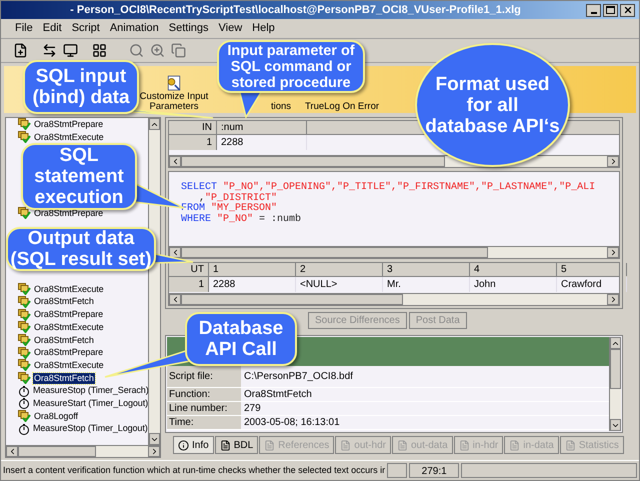 This screenshot has width=640, height=481. I want to click on code-line: FROM "MY_PERSON", so click(229, 209).